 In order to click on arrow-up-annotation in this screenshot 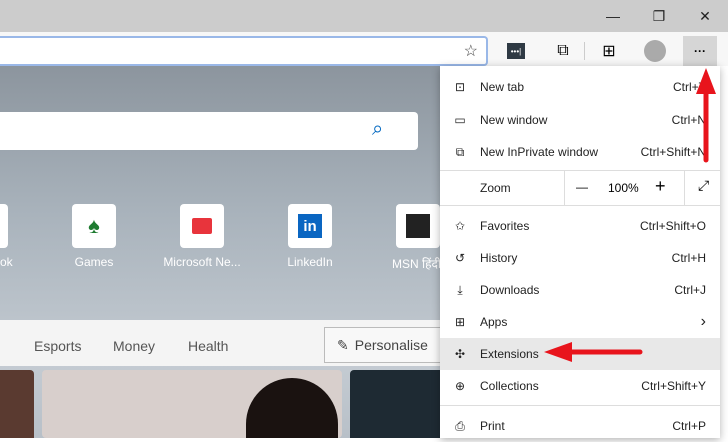, I will do `click(706, 115)`.